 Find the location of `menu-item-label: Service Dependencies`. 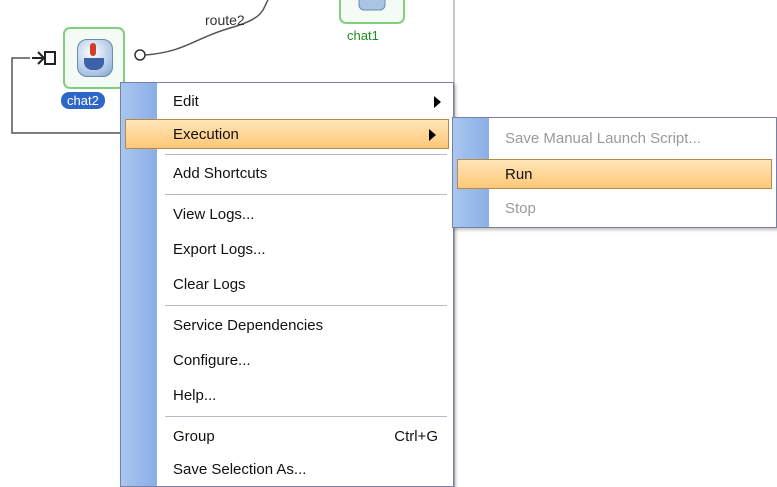

menu-item-label: Service Dependencies is located at coordinates (248, 325).